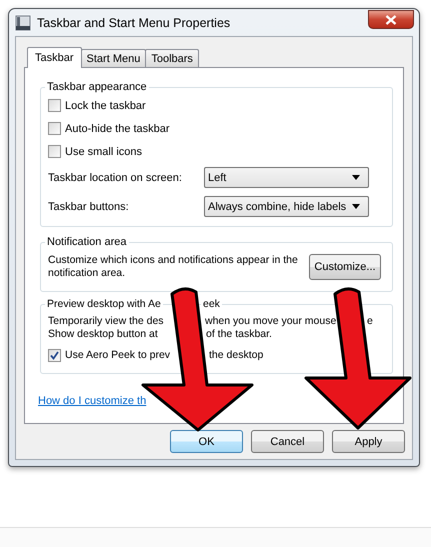 Image resolution: width=431 pixels, height=547 pixels. What do you see at coordinates (286, 206) in the screenshot?
I see `buttons-dropdown: Always combine, hide labels` at bounding box center [286, 206].